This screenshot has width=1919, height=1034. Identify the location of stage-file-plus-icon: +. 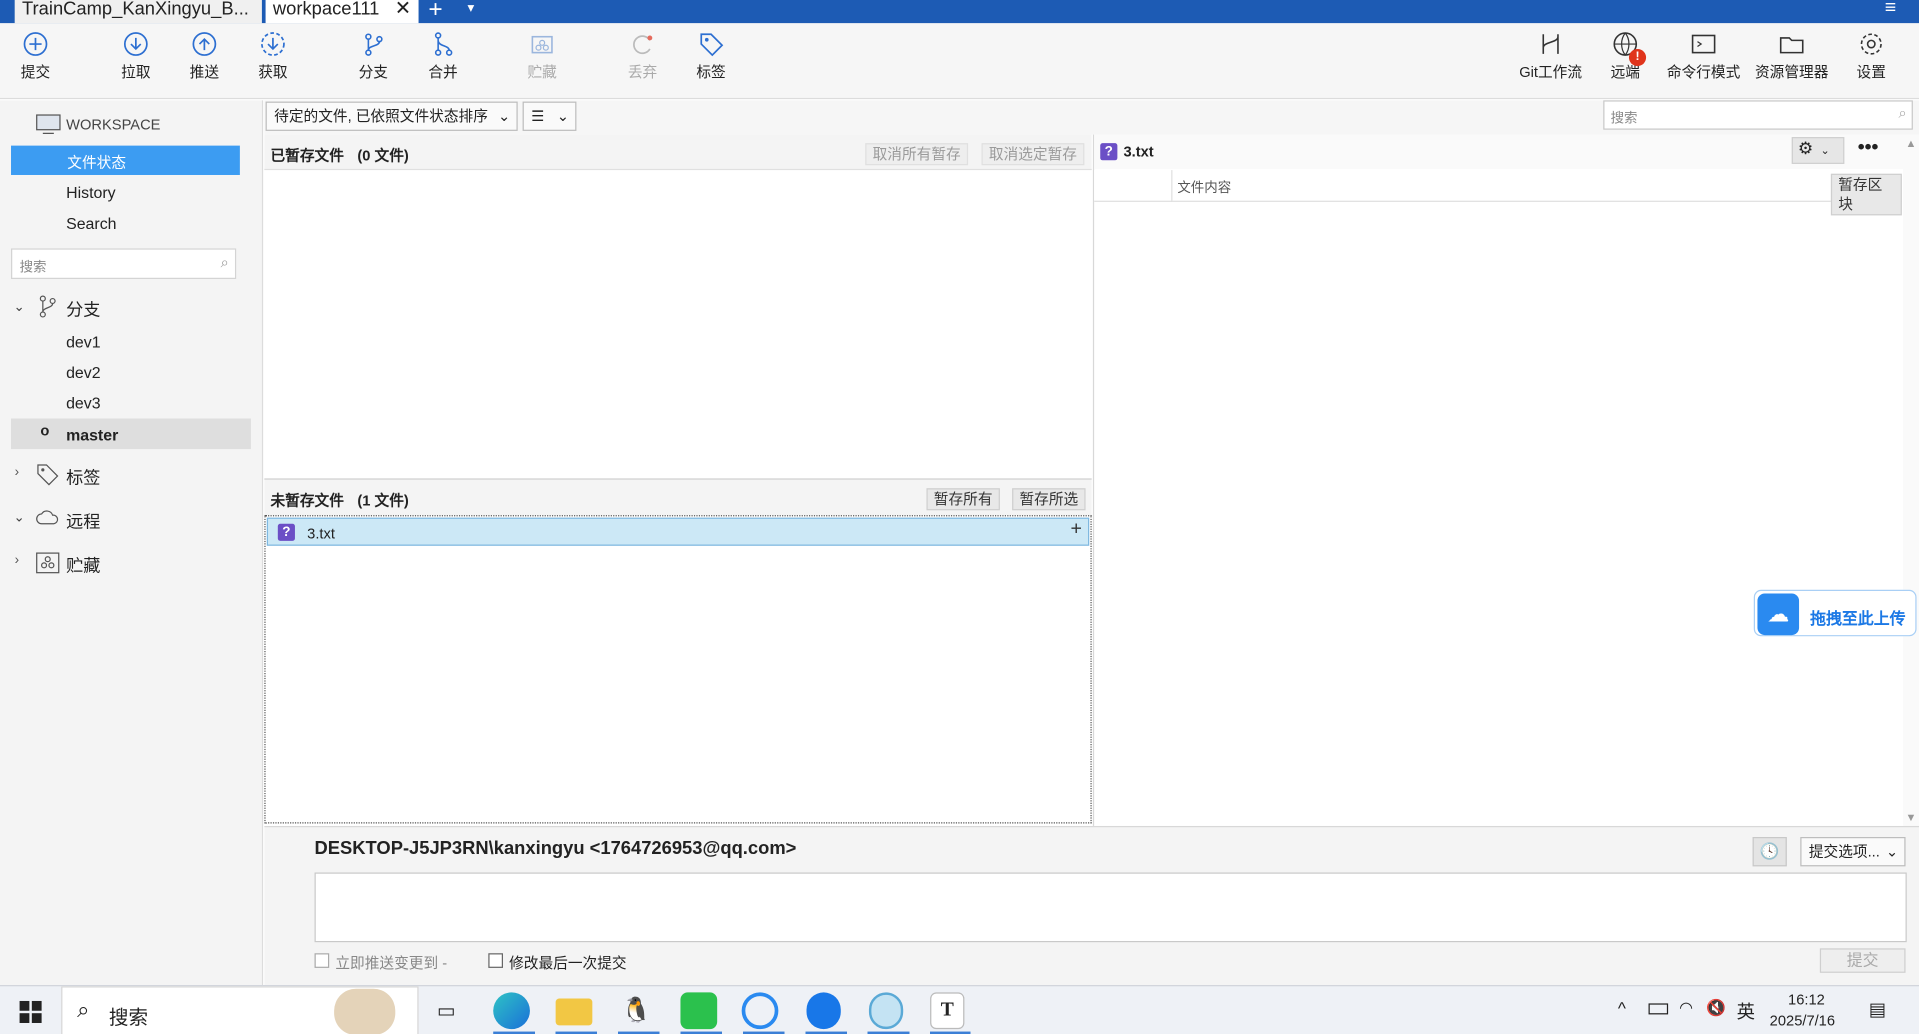
(1075, 530).